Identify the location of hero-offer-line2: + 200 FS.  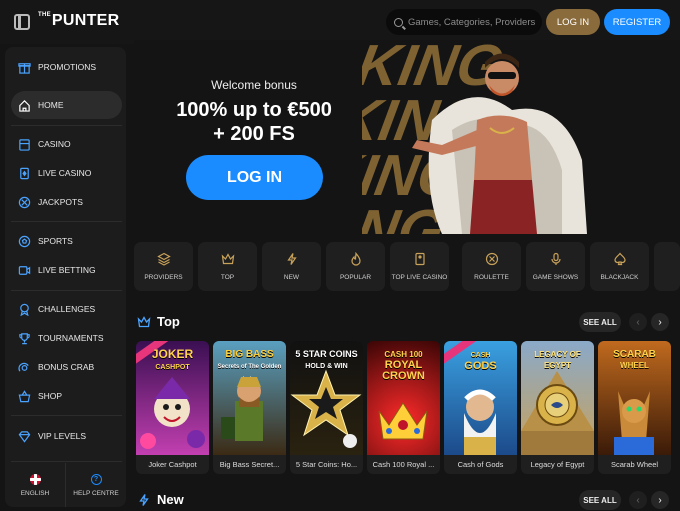
(254, 134).